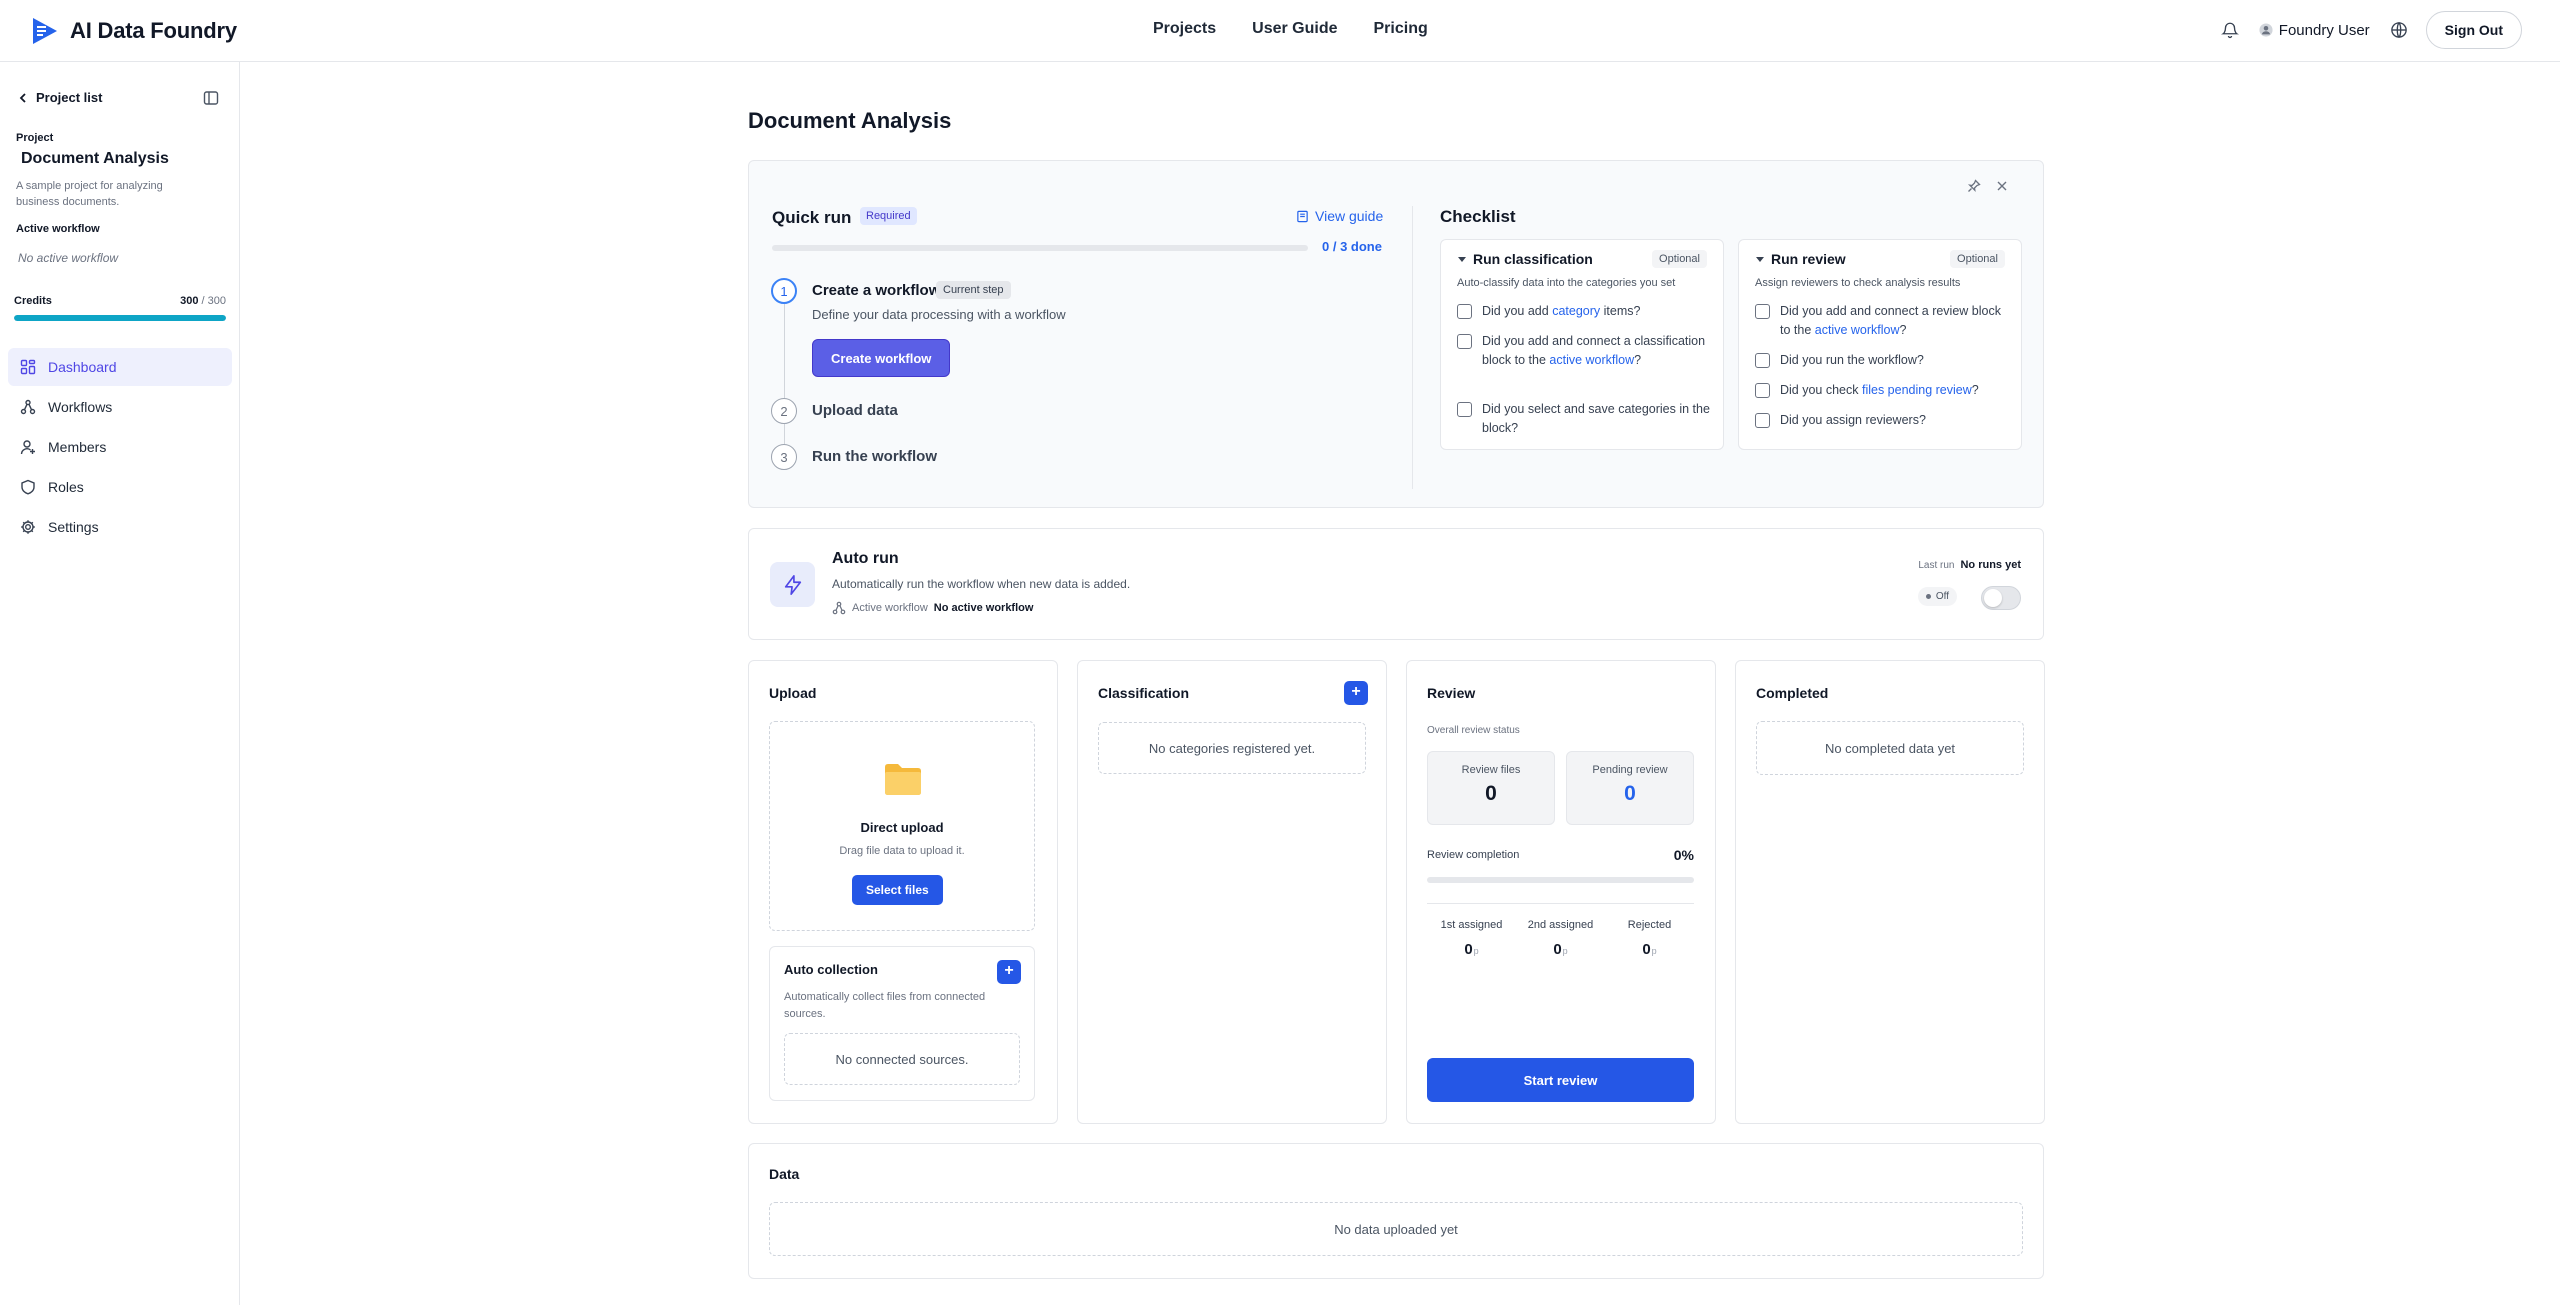 The image size is (2560, 1305). I want to click on upload-title: Upload, so click(793, 693).